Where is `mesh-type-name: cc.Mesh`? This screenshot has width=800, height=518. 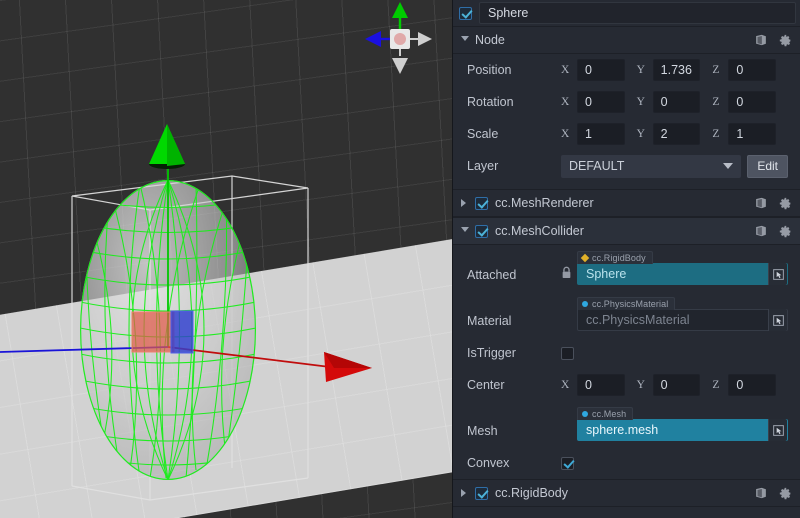
mesh-type-name: cc.Mesh is located at coordinates (609, 414).